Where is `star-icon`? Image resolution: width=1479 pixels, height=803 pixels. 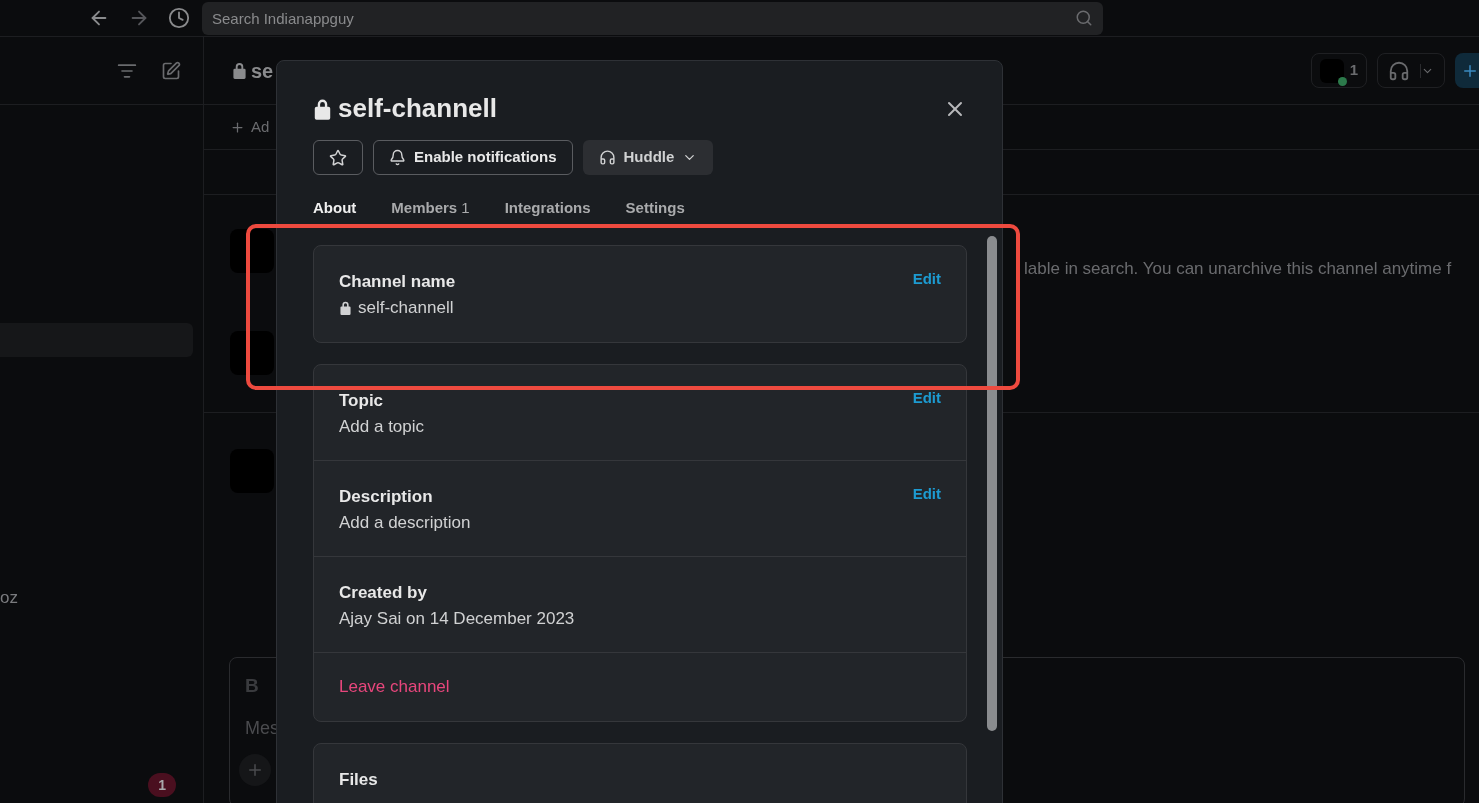 star-icon is located at coordinates (338, 157).